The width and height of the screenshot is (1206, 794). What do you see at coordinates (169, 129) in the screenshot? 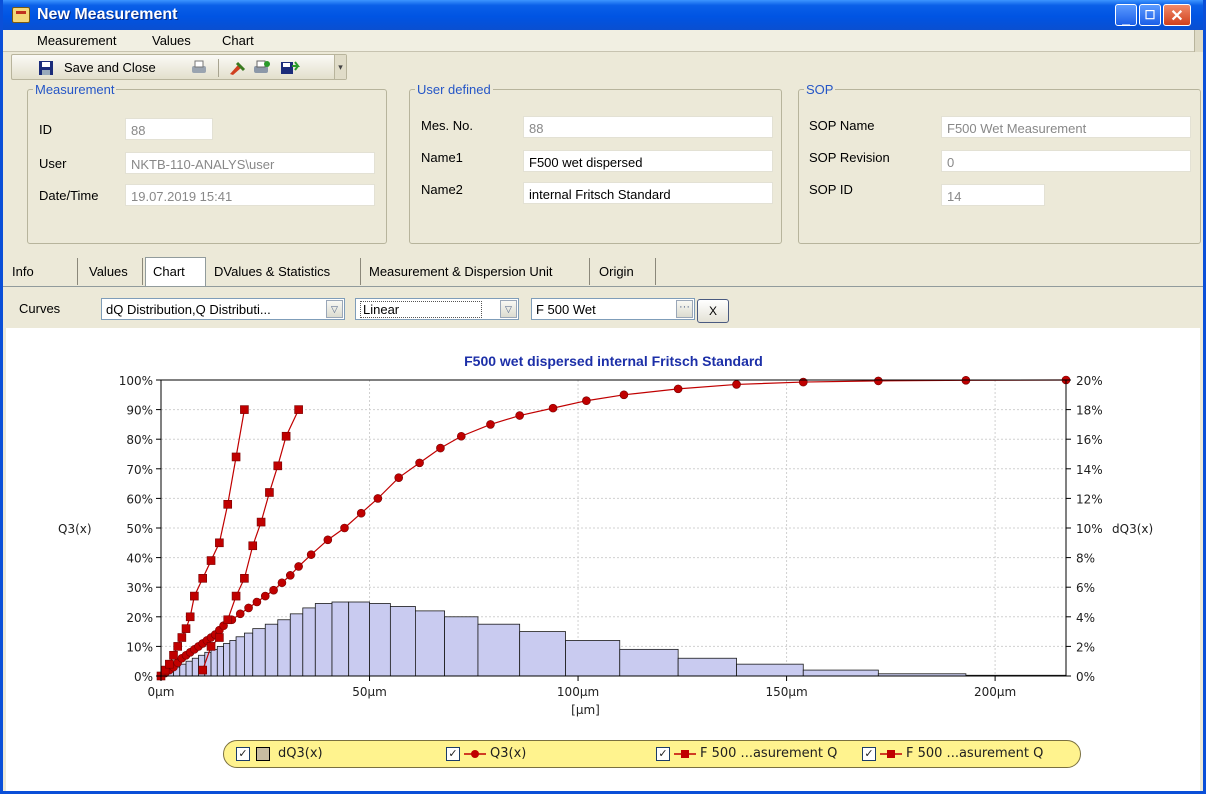
I see `id-field: 88` at bounding box center [169, 129].